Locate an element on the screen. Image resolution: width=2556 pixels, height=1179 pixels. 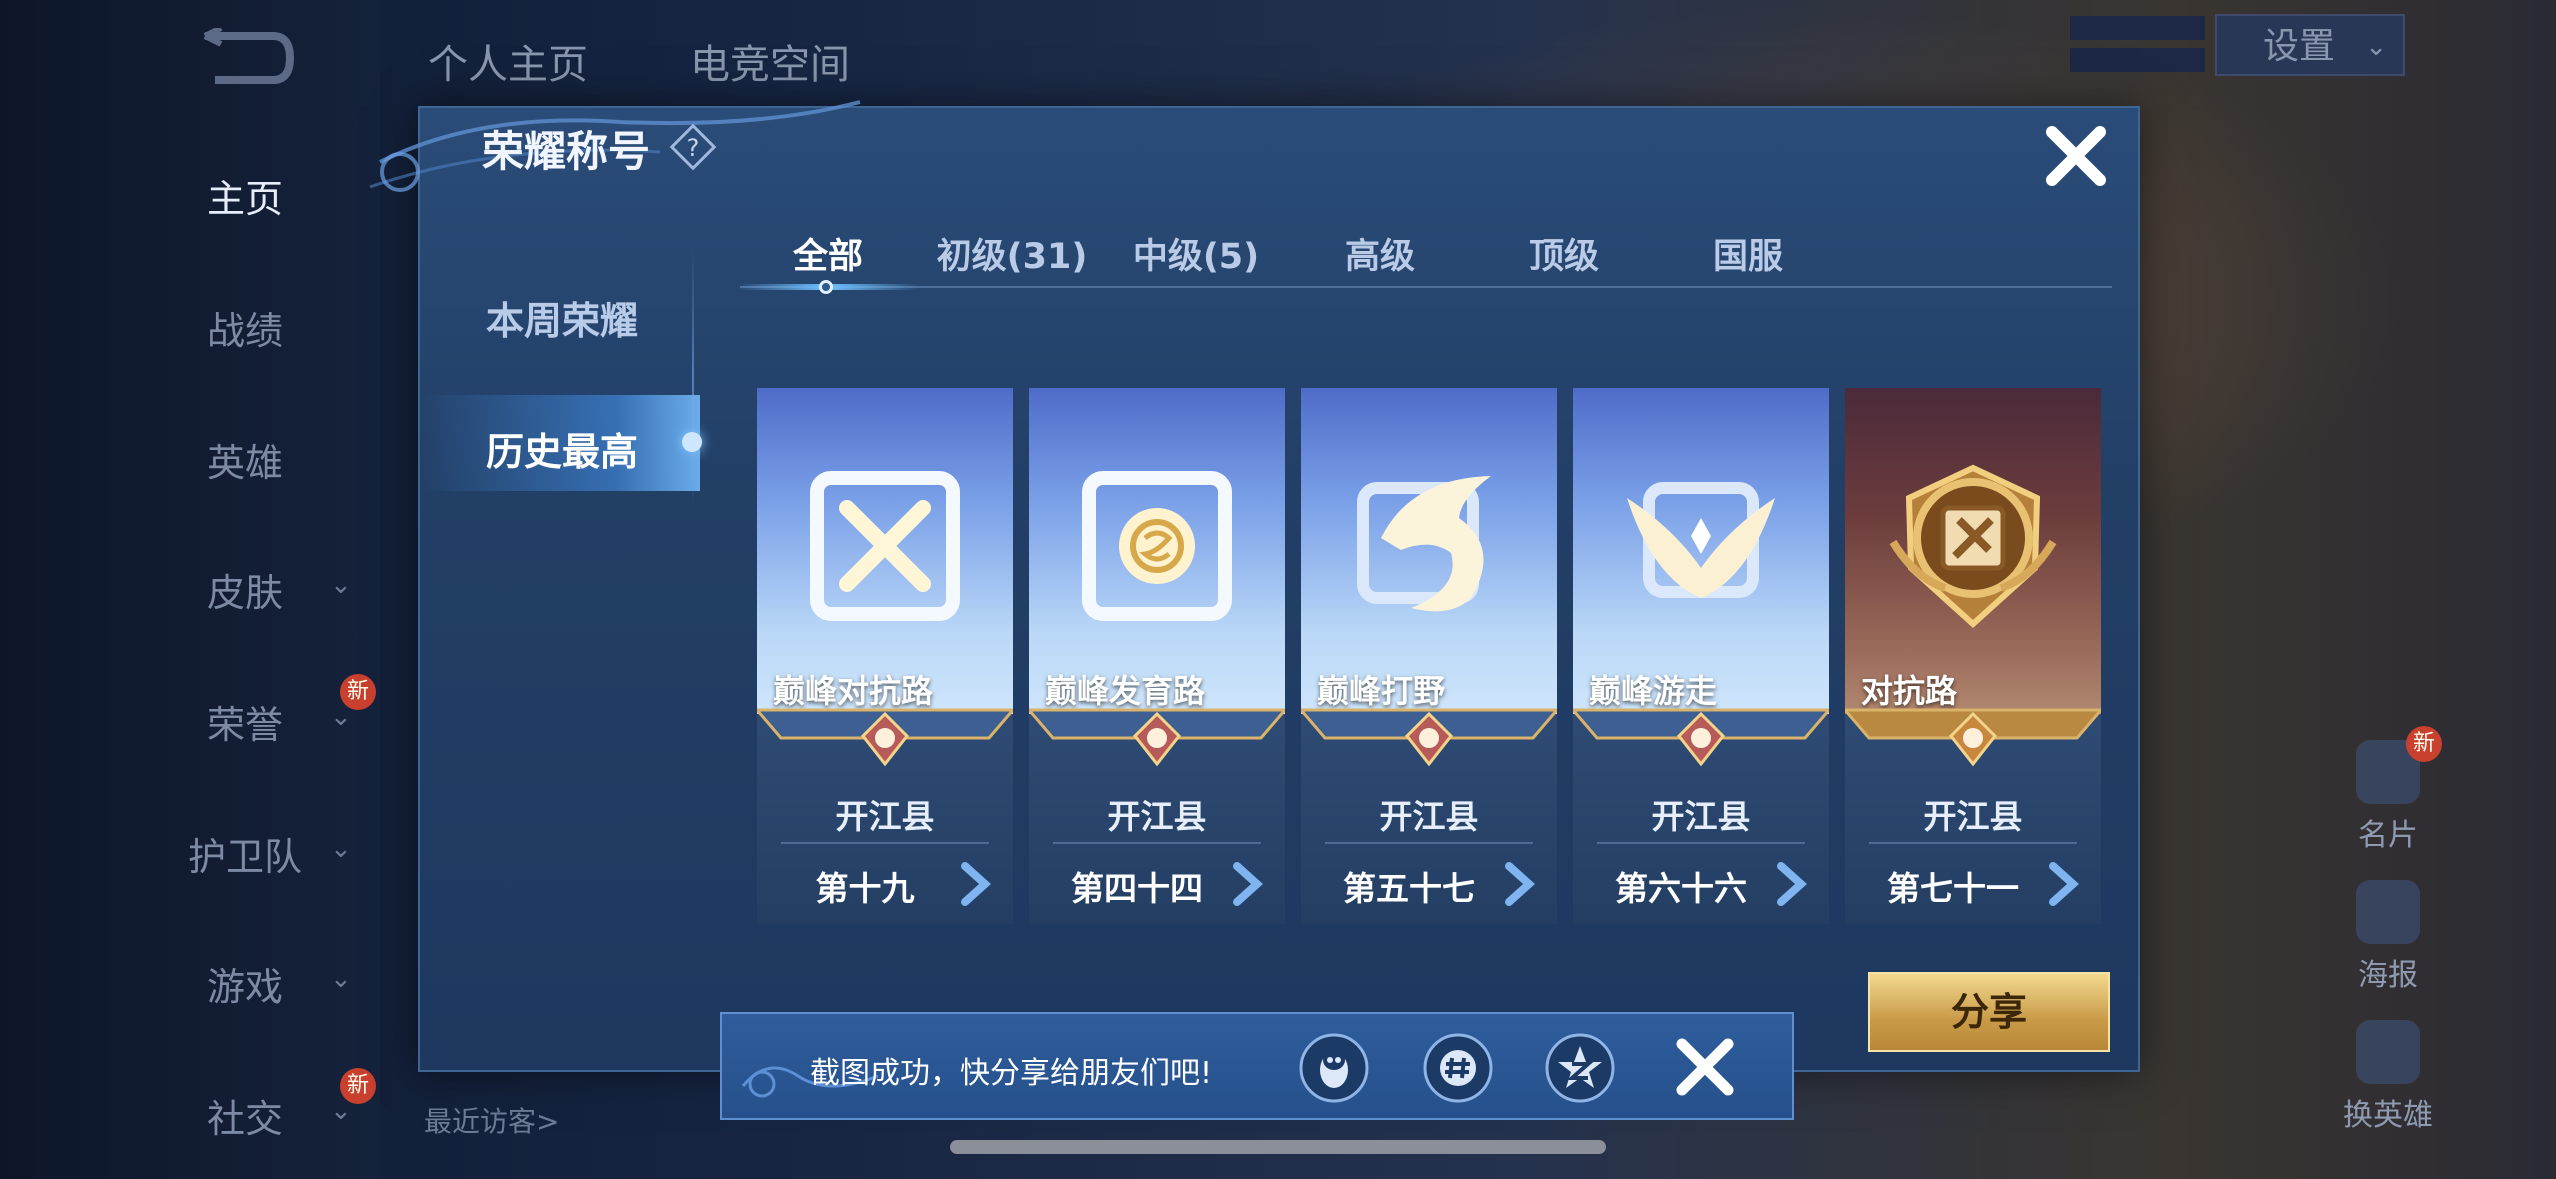
gold-shield-icon is located at coordinates (1973, 546).